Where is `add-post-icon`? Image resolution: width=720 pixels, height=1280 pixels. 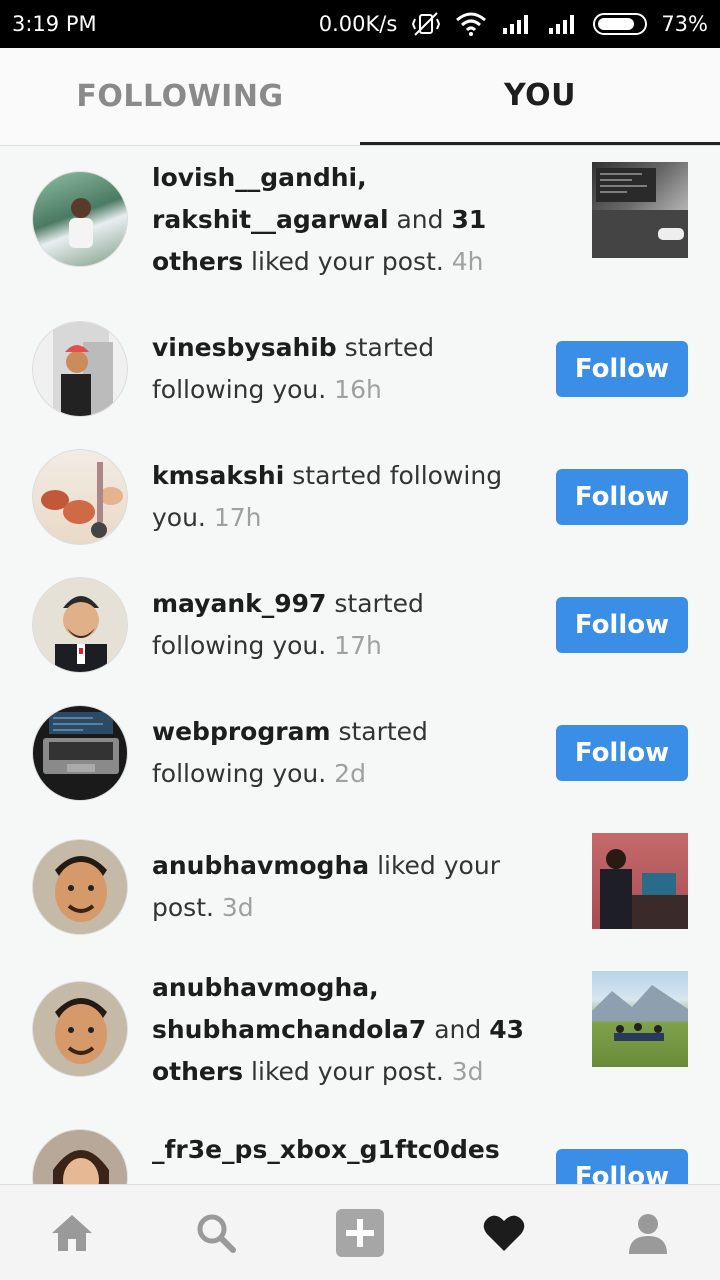 add-post-icon is located at coordinates (360, 1233).